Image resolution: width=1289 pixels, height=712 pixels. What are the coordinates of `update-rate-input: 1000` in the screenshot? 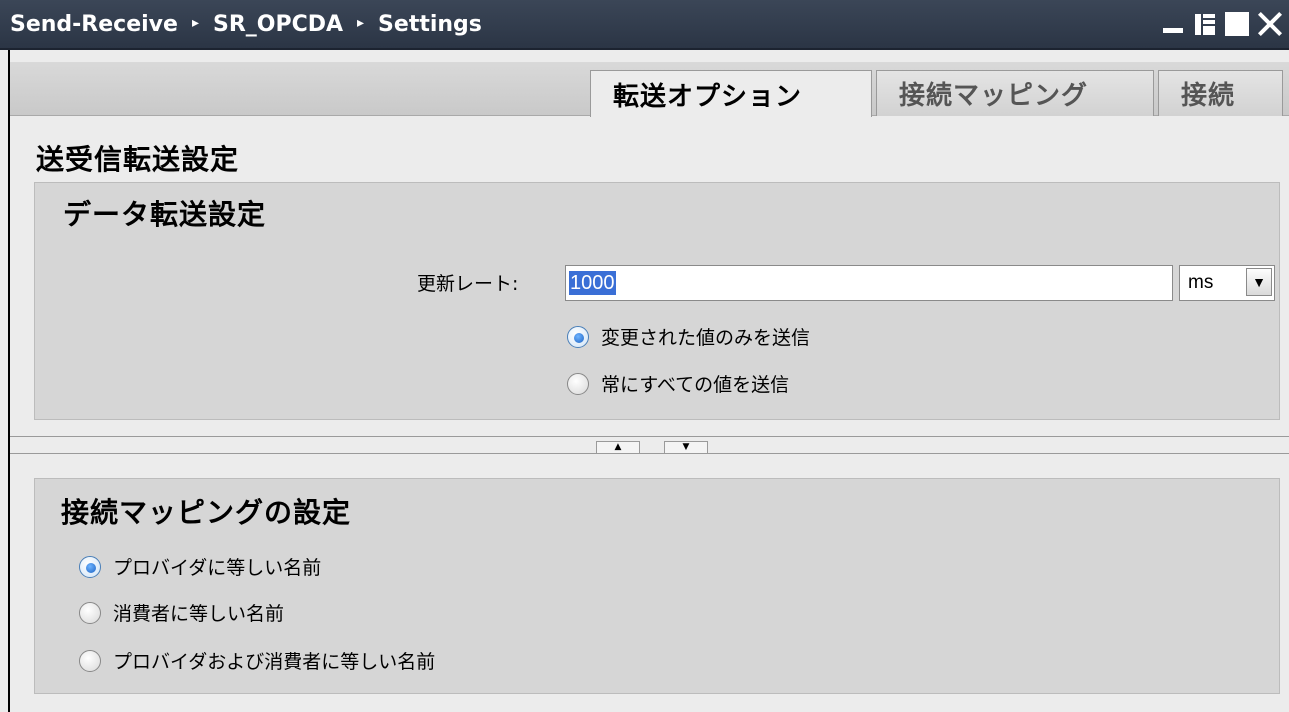 It's located at (869, 283).